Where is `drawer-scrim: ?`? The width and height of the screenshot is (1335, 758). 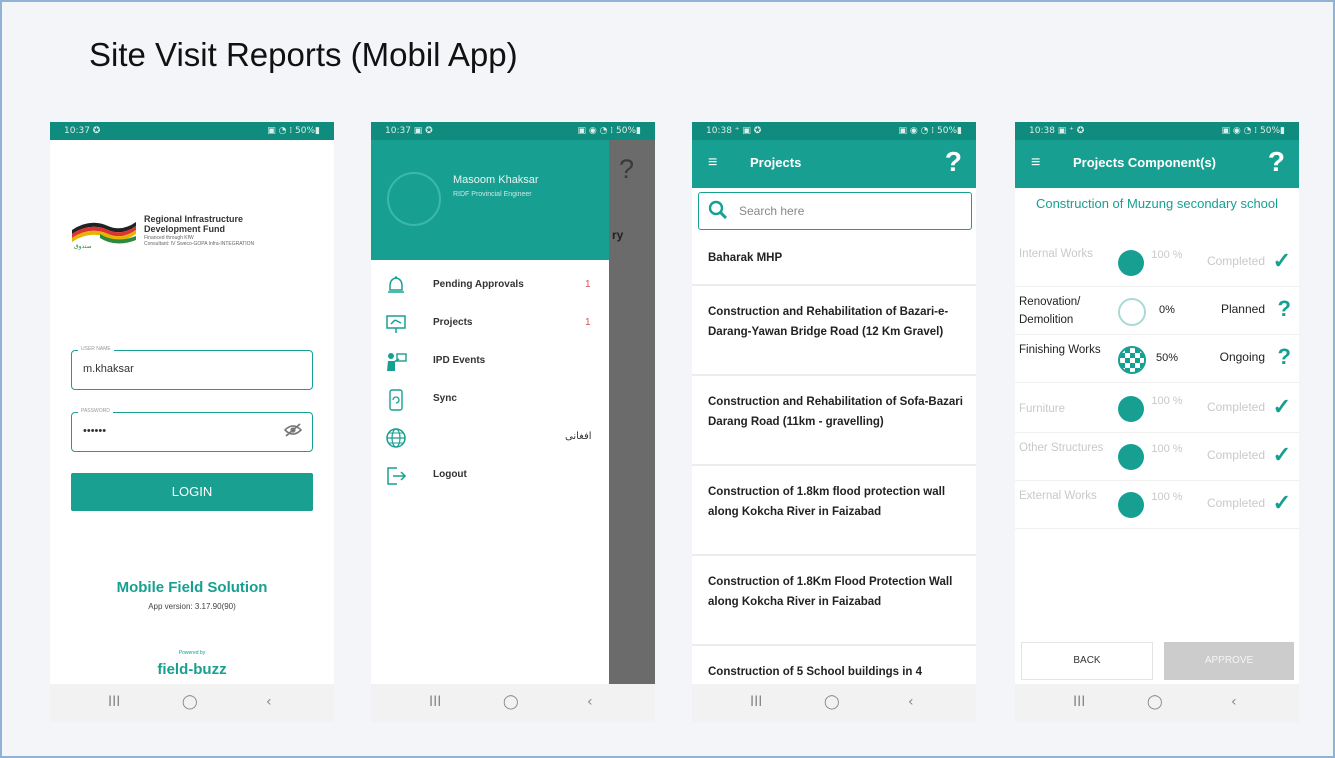
drawer-scrim: ? is located at coordinates (632, 412).